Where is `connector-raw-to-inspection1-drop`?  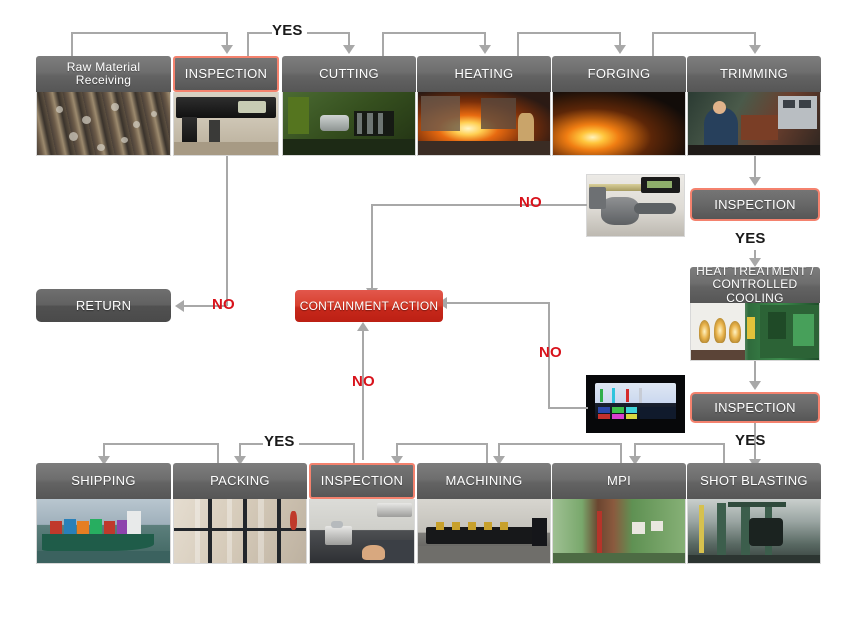 connector-raw-to-inspection1-drop is located at coordinates (227, 39).